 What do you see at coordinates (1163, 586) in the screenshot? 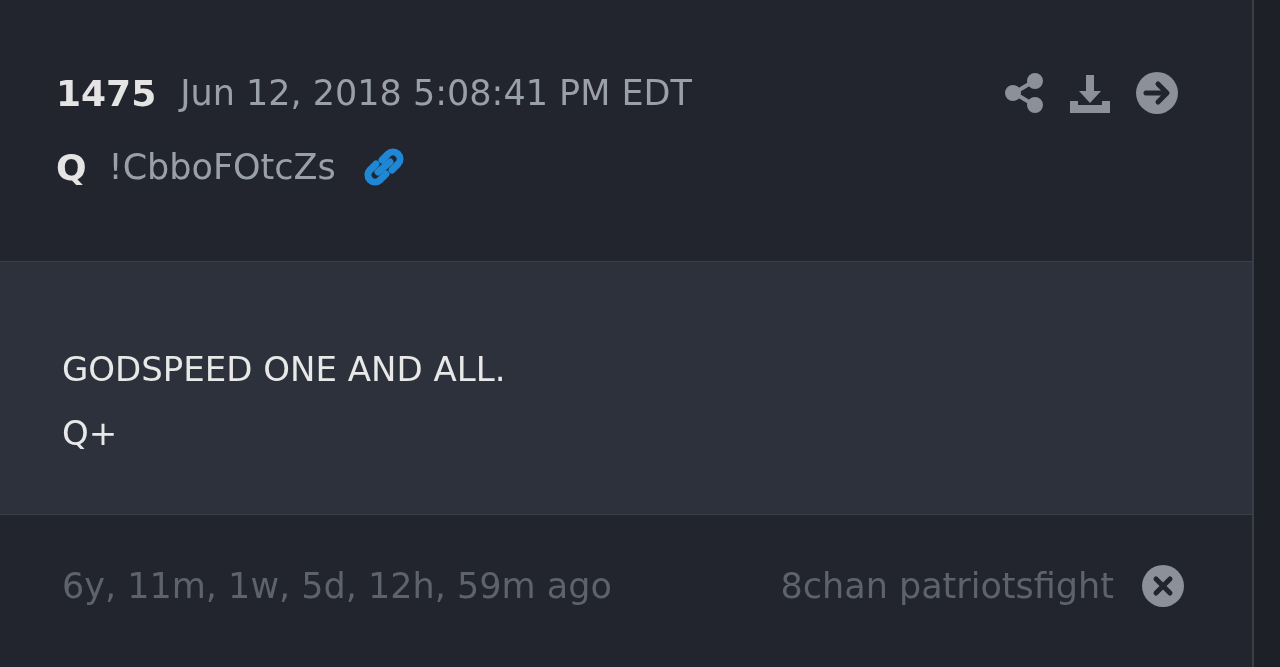
I see `close-icon` at bounding box center [1163, 586].